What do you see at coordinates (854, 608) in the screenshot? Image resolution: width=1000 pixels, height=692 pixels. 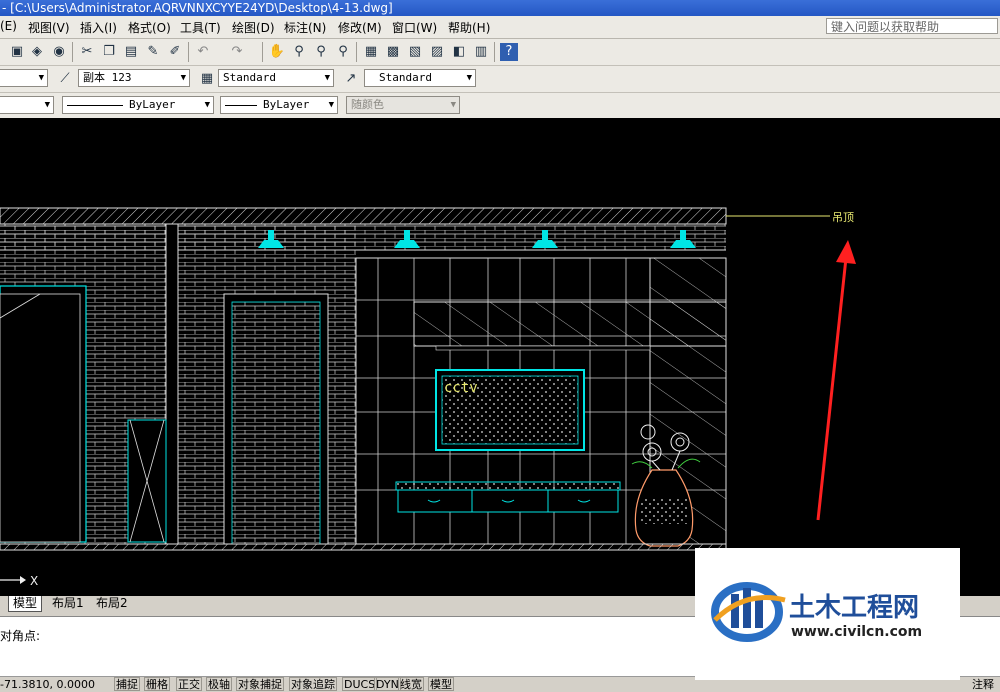 I see `watermark-name: 土木工程网` at bounding box center [854, 608].